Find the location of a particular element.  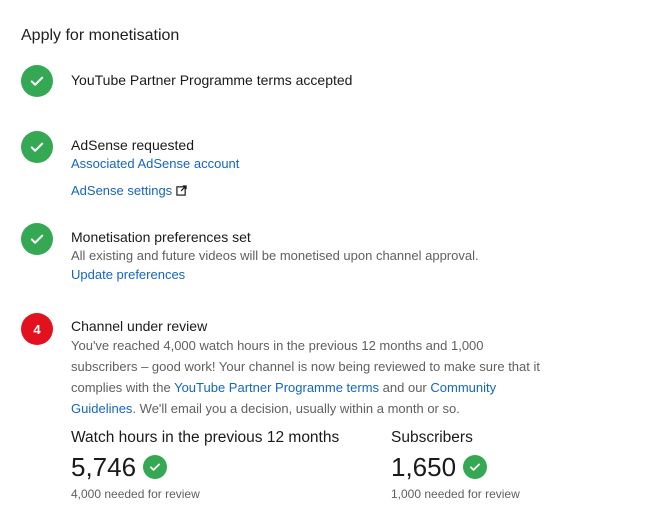

community-guidelines-link: Community is located at coordinates (463, 387).